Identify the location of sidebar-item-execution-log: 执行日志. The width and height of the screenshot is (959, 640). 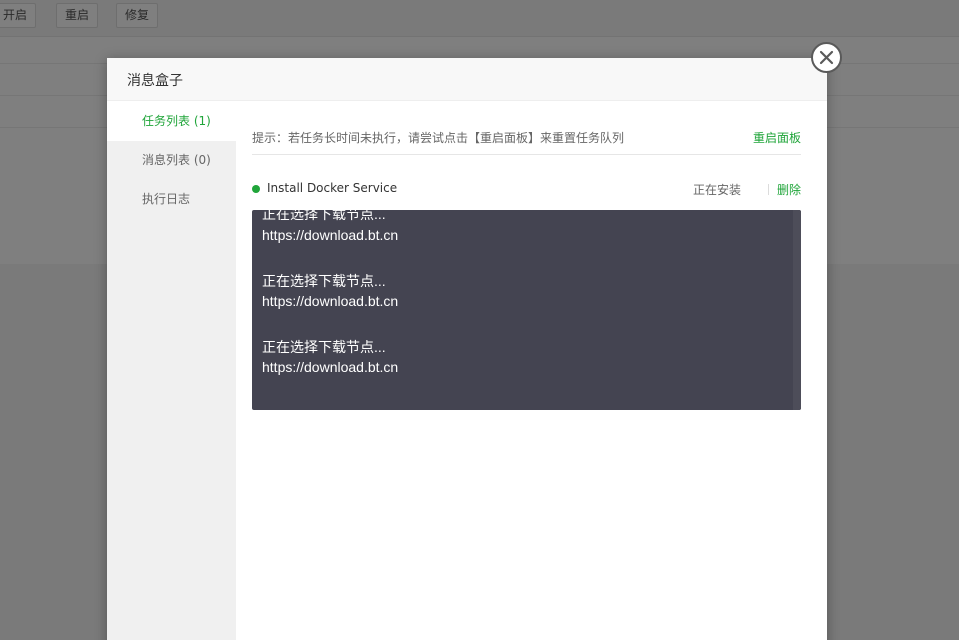
(171, 199).